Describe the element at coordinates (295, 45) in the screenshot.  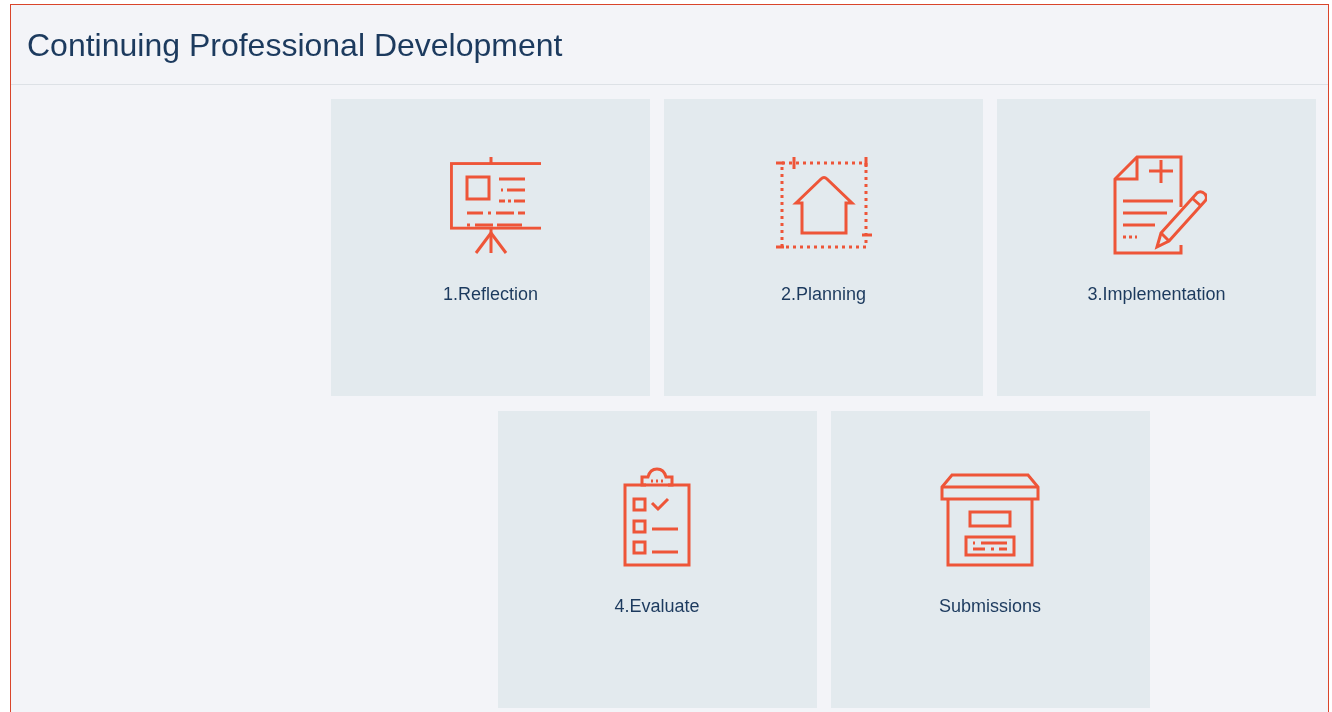
I see `page-title: Continuing Professional Development` at that location.